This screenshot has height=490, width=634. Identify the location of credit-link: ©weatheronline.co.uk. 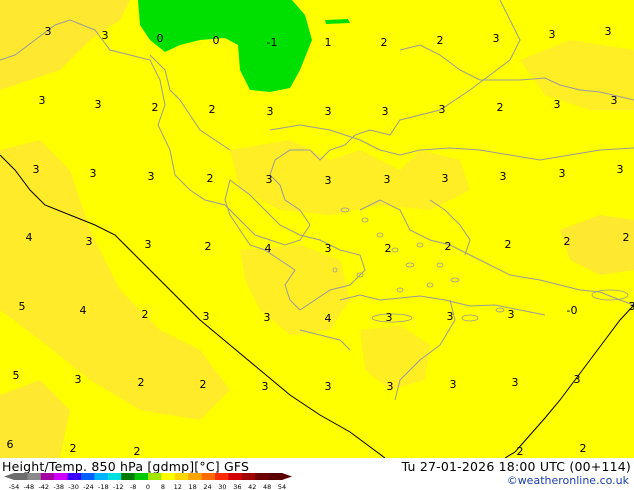
(568, 480).